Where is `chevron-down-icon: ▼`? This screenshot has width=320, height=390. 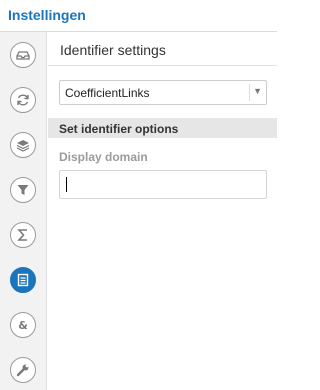 chevron-down-icon: ▼ is located at coordinates (257, 91).